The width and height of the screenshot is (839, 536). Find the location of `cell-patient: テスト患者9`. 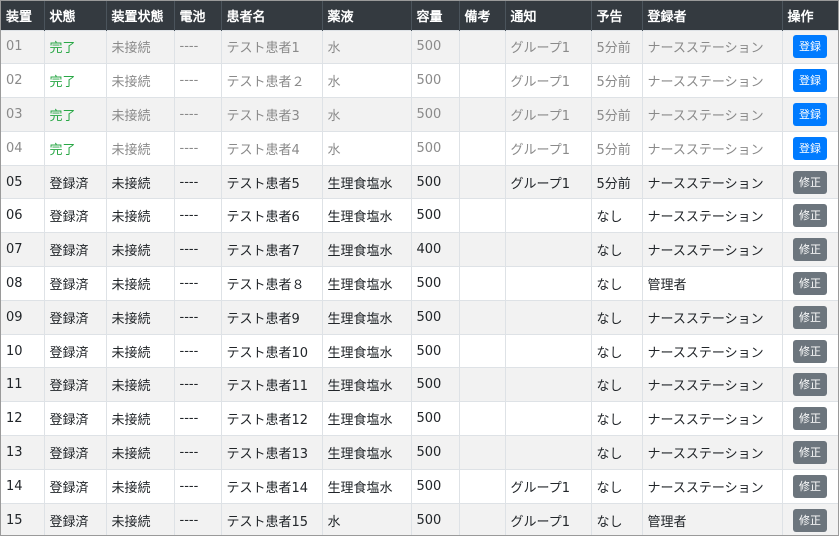

cell-patient: テスト患者9 is located at coordinates (272, 317).